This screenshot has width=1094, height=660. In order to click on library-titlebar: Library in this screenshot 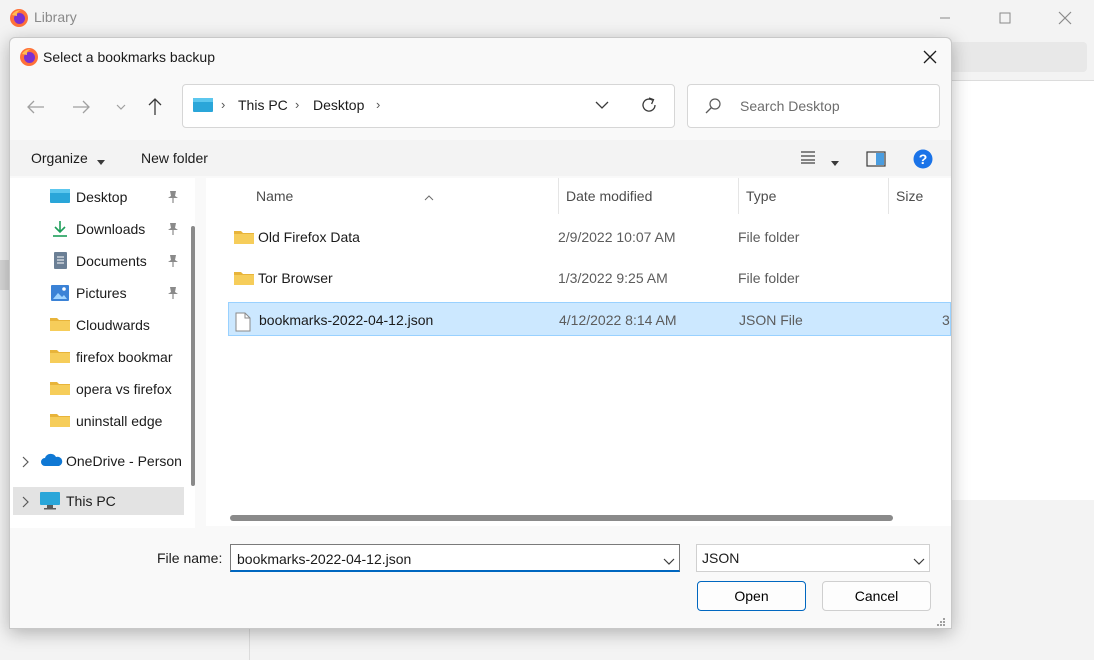, I will do `click(547, 18)`.